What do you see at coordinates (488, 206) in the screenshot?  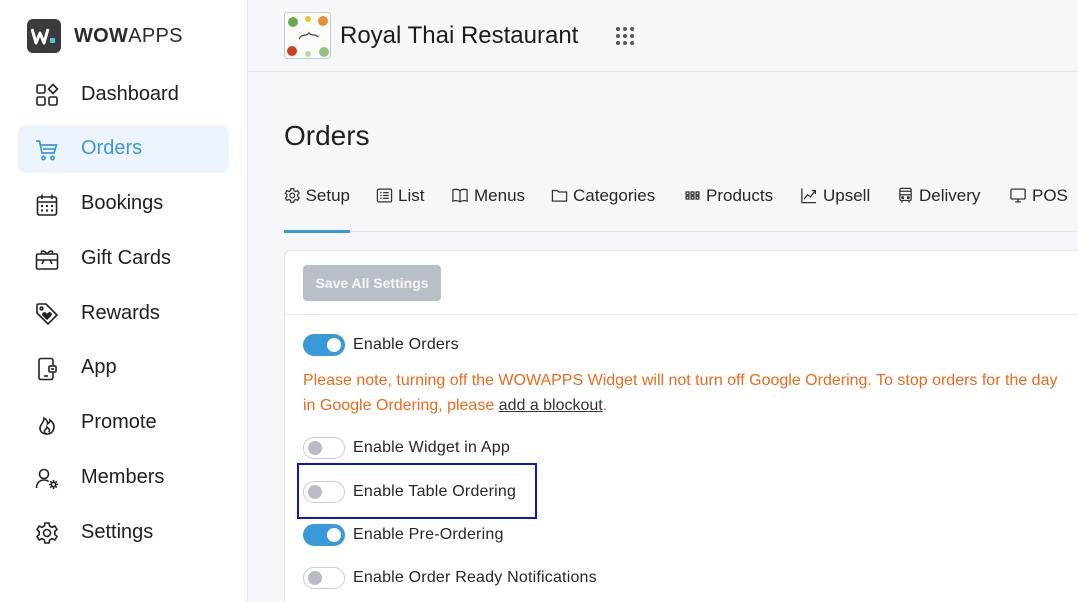 I see `tab-menus: Menus` at bounding box center [488, 206].